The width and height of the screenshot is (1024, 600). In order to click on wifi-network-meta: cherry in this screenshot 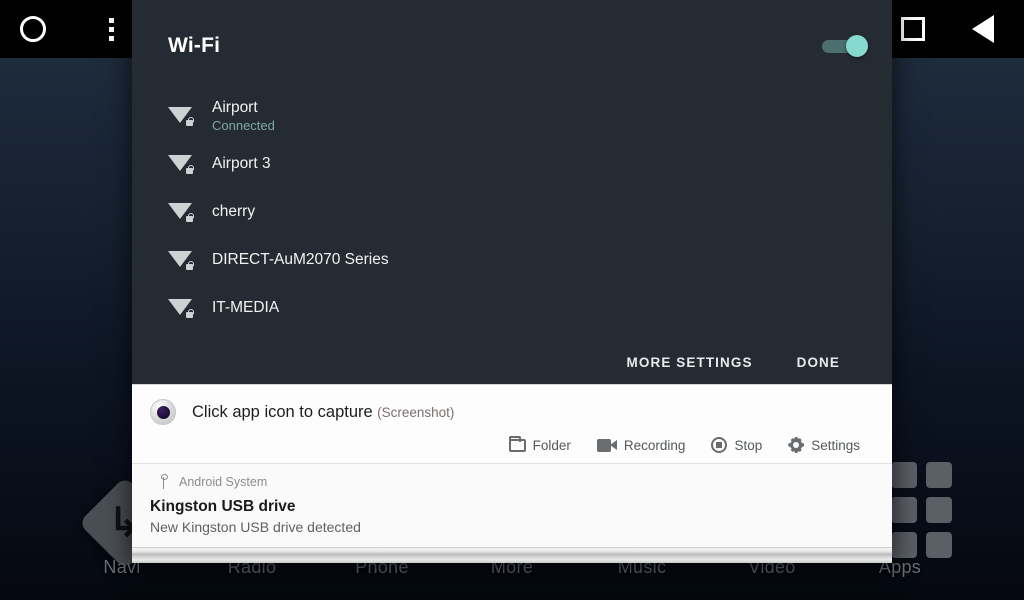, I will do `click(233, 211)`.